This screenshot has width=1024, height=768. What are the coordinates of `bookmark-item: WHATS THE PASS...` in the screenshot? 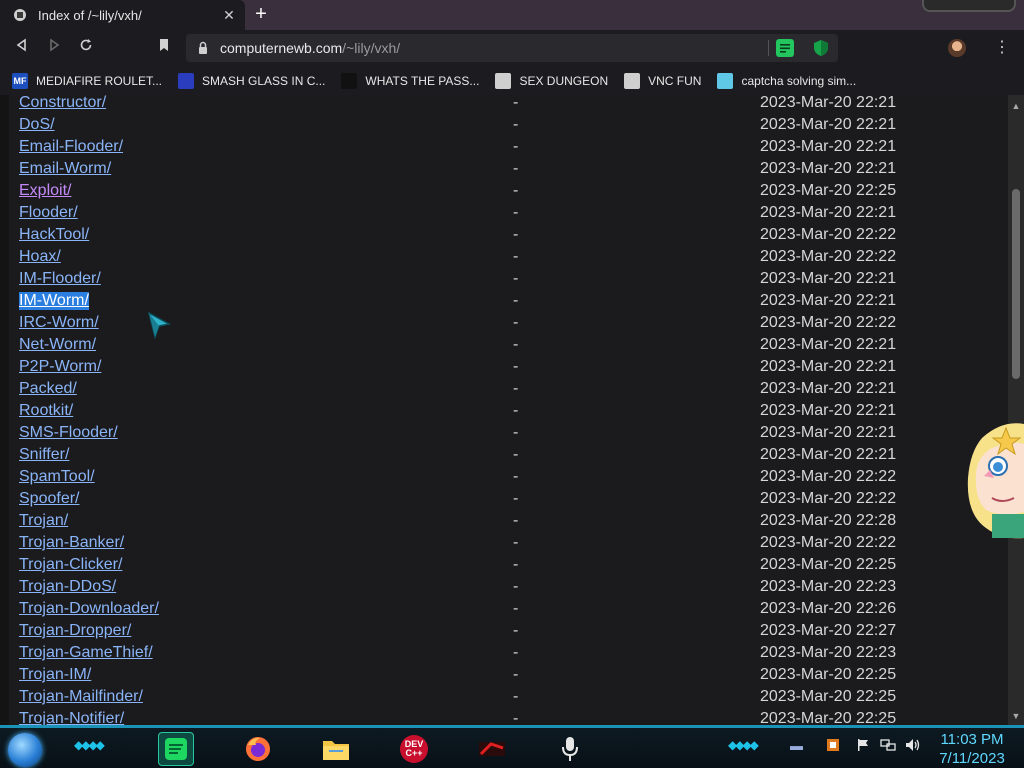 It's located at (410, 80).